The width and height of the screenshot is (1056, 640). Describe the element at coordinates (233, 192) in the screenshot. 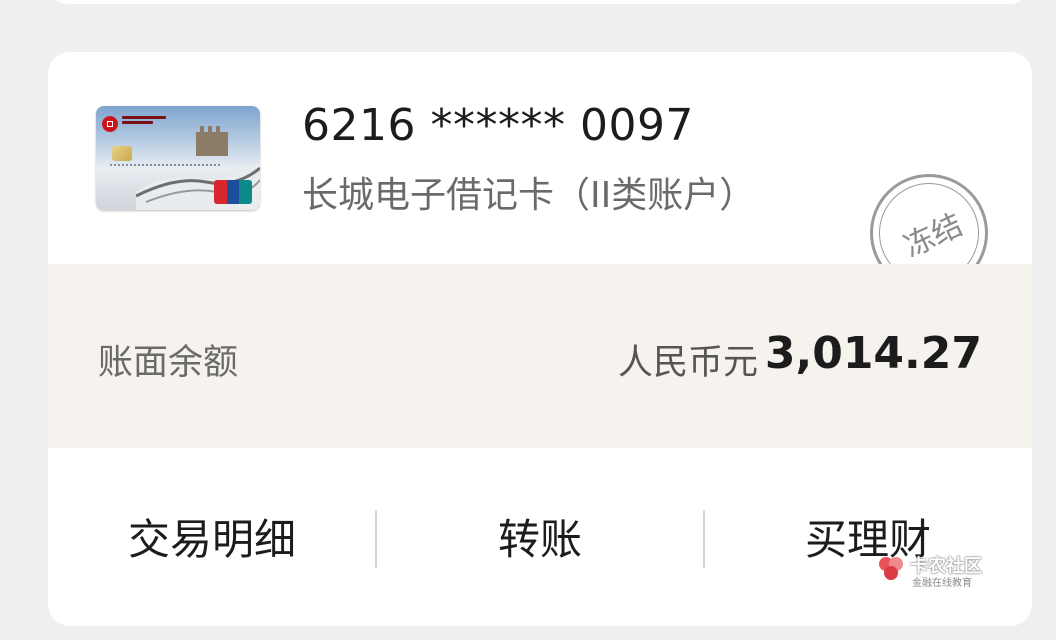

I see `unionpay-icon` at that location.